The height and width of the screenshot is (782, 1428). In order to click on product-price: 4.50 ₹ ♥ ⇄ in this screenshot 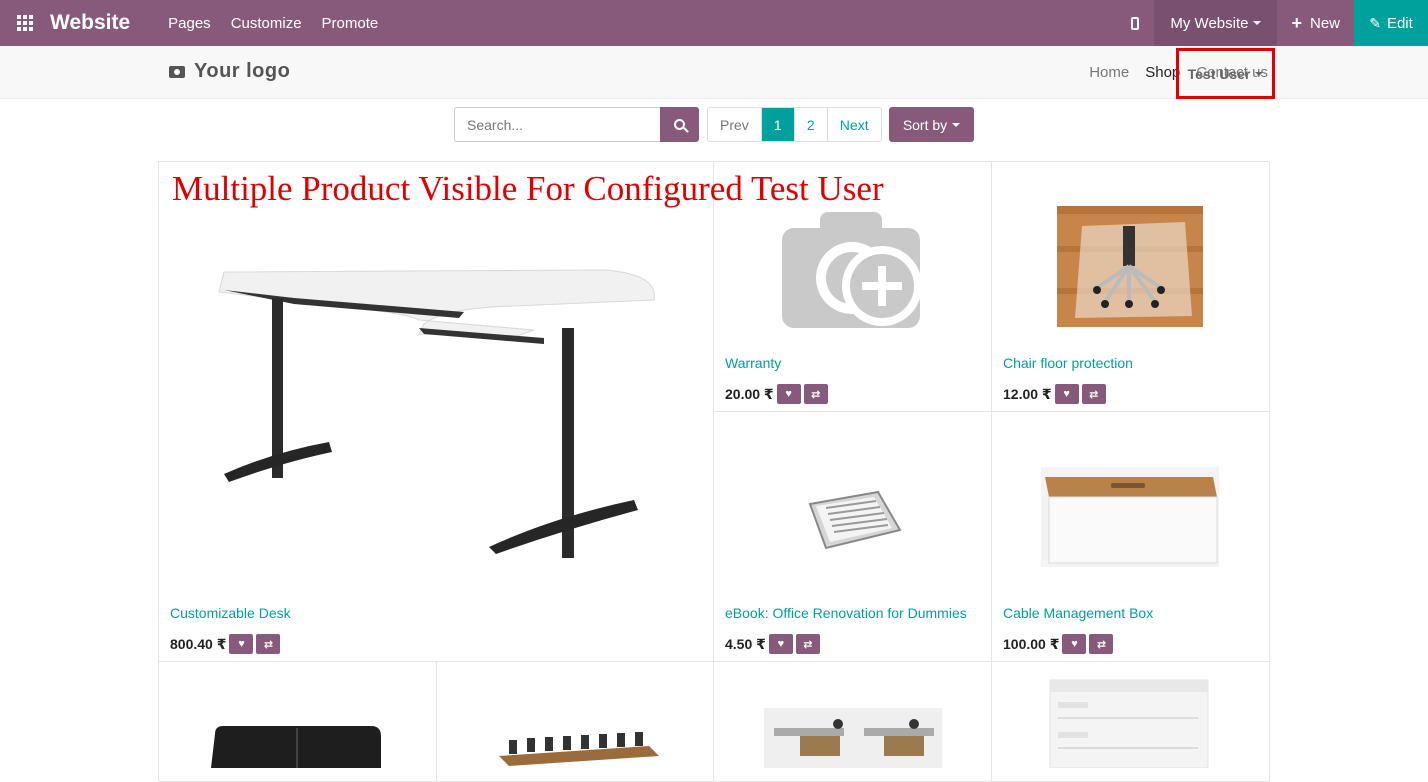, I will do `click(772, 644)`.